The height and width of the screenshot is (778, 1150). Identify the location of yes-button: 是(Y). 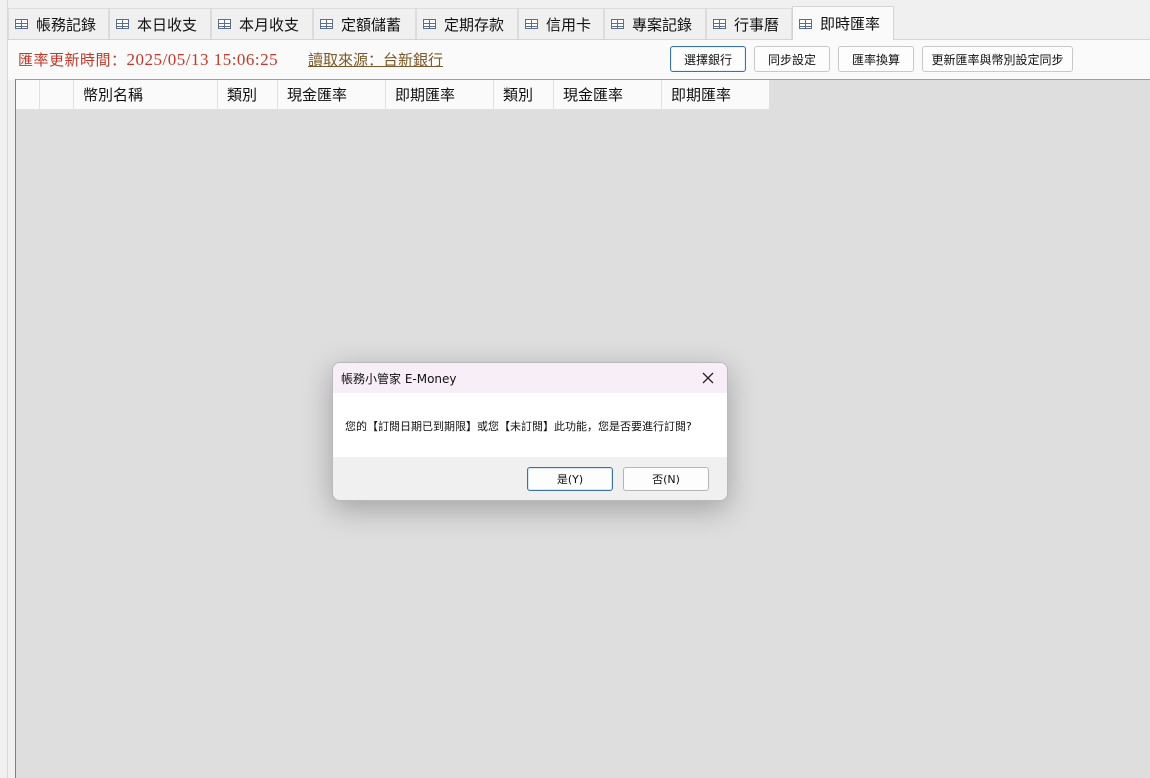
(570, 479).